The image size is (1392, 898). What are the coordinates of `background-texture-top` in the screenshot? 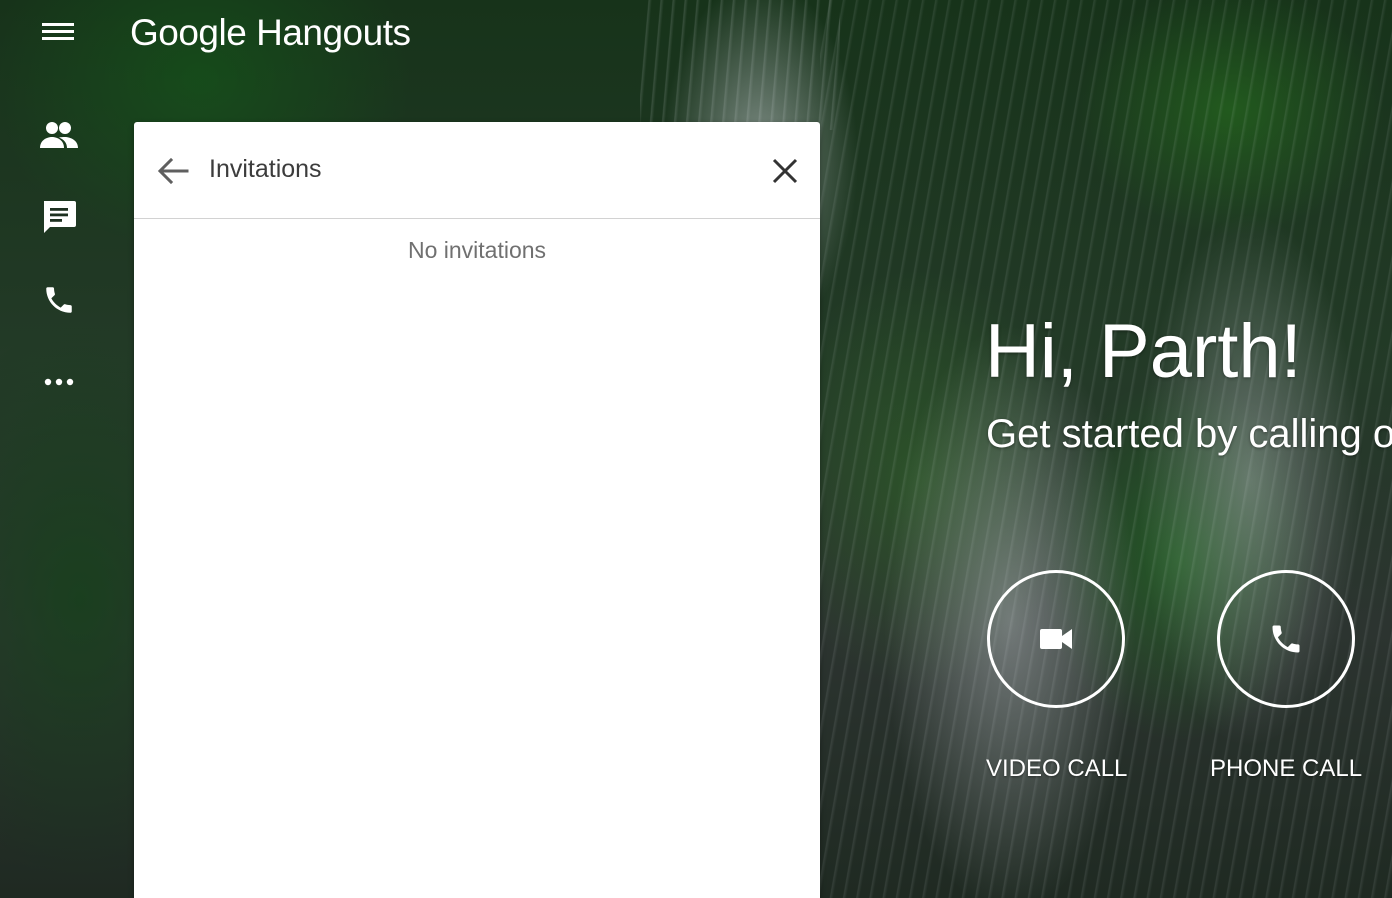 It's located at (740, 65).